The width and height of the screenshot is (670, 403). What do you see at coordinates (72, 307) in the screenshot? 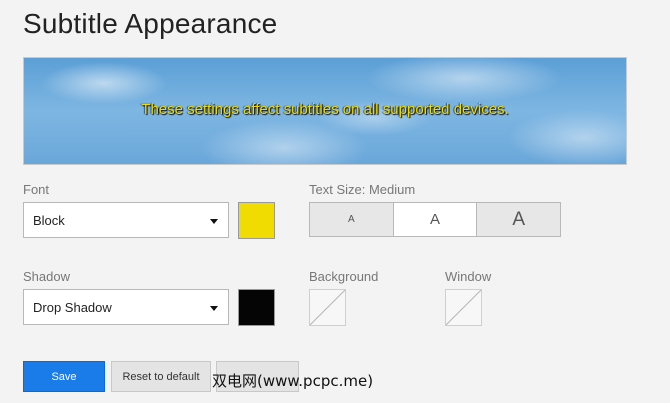
I see `shadow-select-value: Drop Shadow` at bounding box center [72, 307].